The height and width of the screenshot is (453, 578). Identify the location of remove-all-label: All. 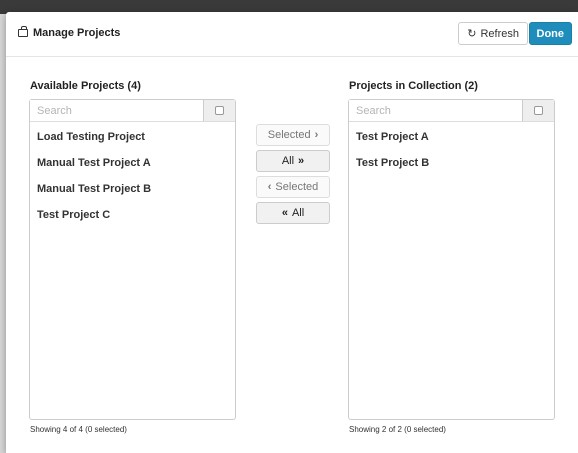
(298, 213).